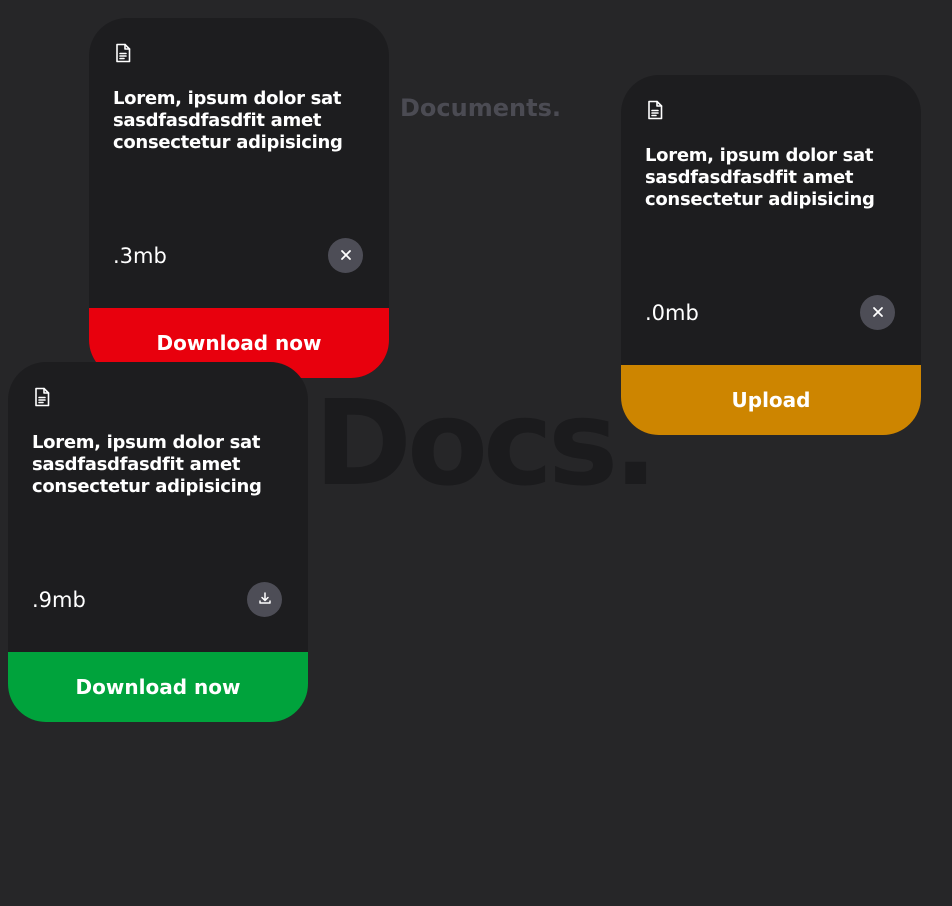 This screenshot has height=906, width=952. What do you see at coordinates (486, 443) in the screenshot?
I see `background-title: Docs.` at bounding box center [486, 443].